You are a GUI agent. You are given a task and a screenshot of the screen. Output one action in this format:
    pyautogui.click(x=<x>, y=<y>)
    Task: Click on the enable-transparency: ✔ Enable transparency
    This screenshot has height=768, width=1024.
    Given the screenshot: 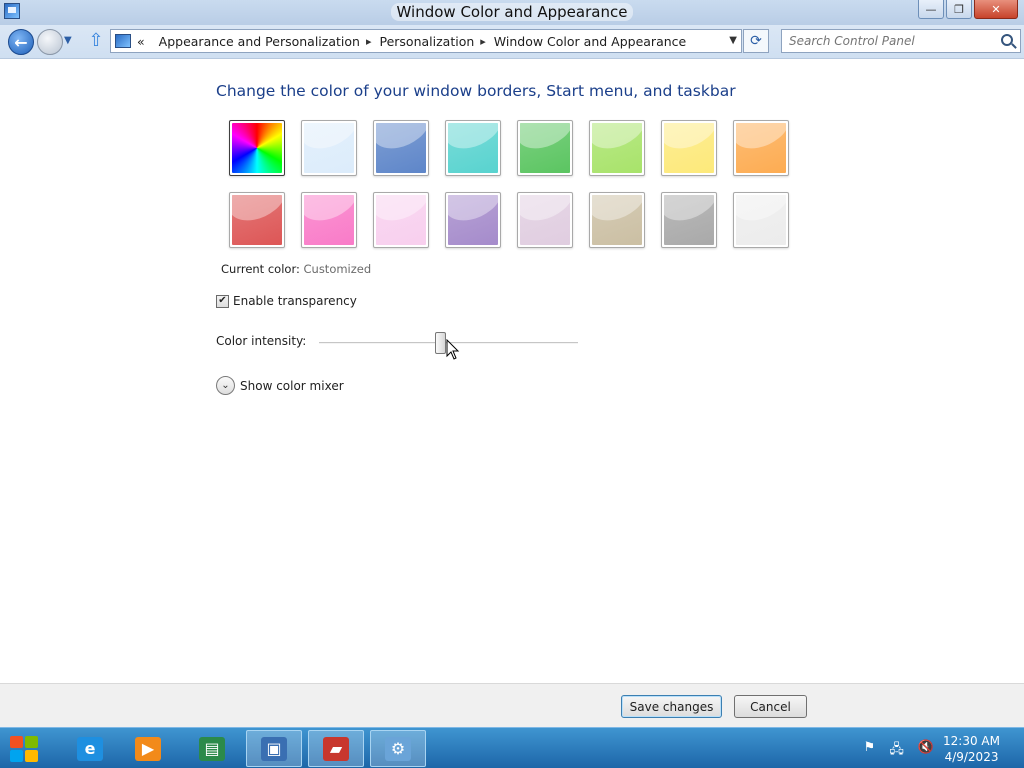 What is the action you would take?
    pyautogui.click(x=286, y=301)
    